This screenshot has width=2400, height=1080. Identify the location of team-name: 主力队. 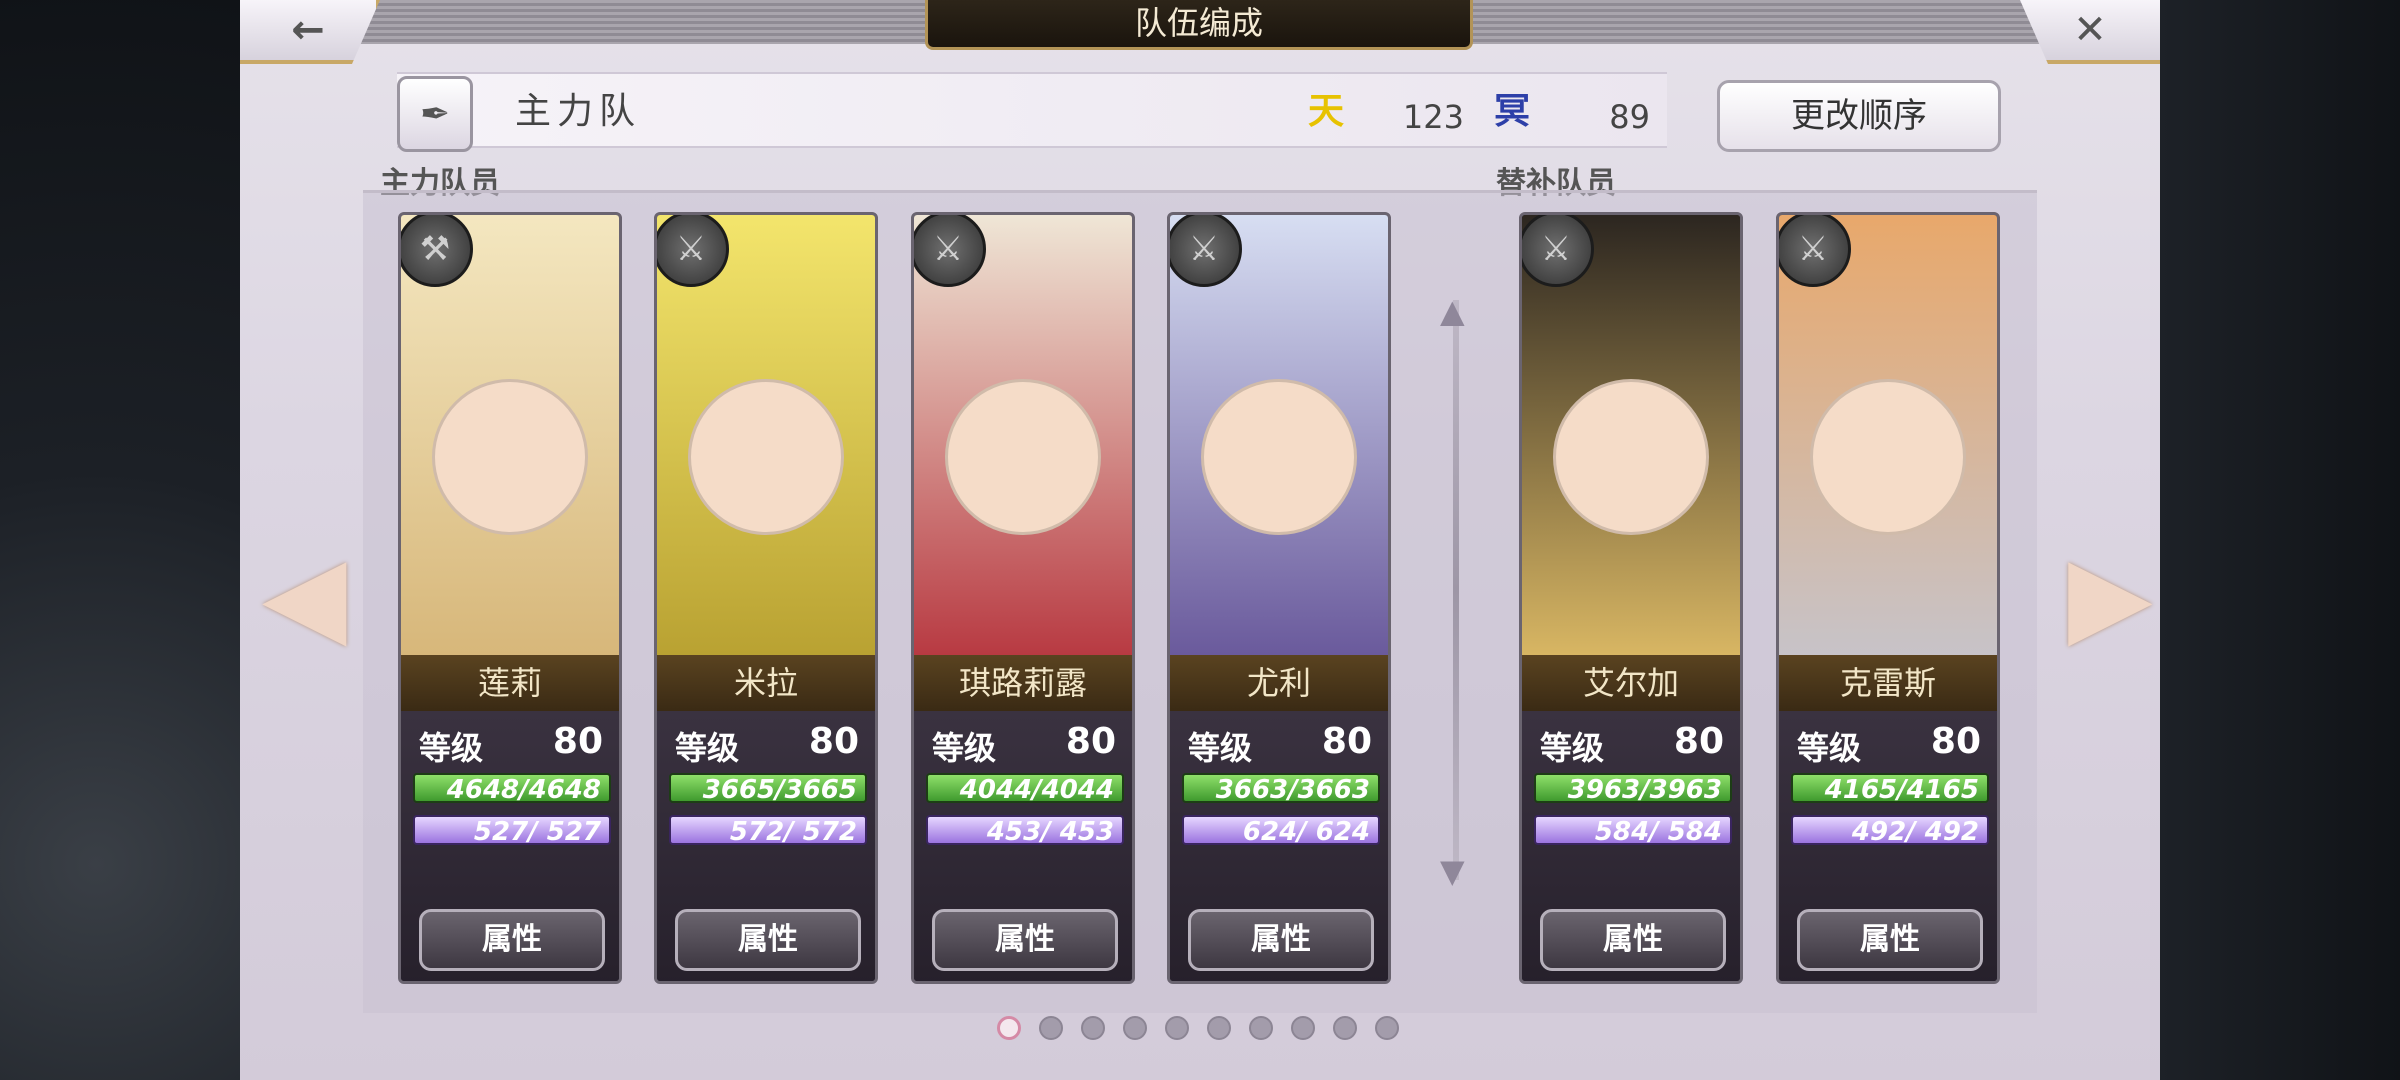
(578, 111).